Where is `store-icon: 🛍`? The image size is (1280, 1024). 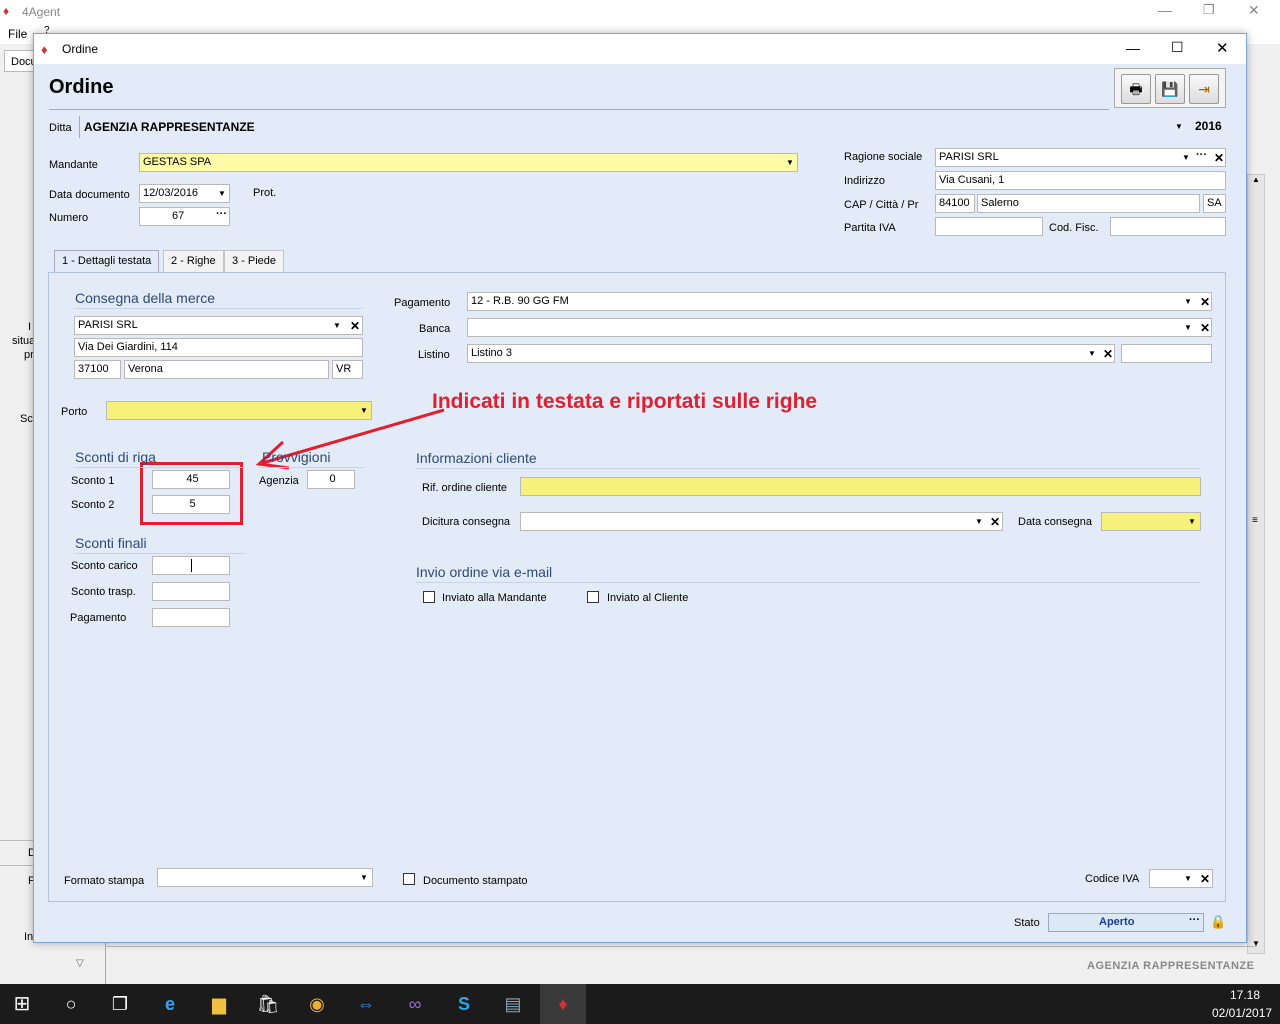
store-icon: 🛍 is located at coordinates (268, 1004).